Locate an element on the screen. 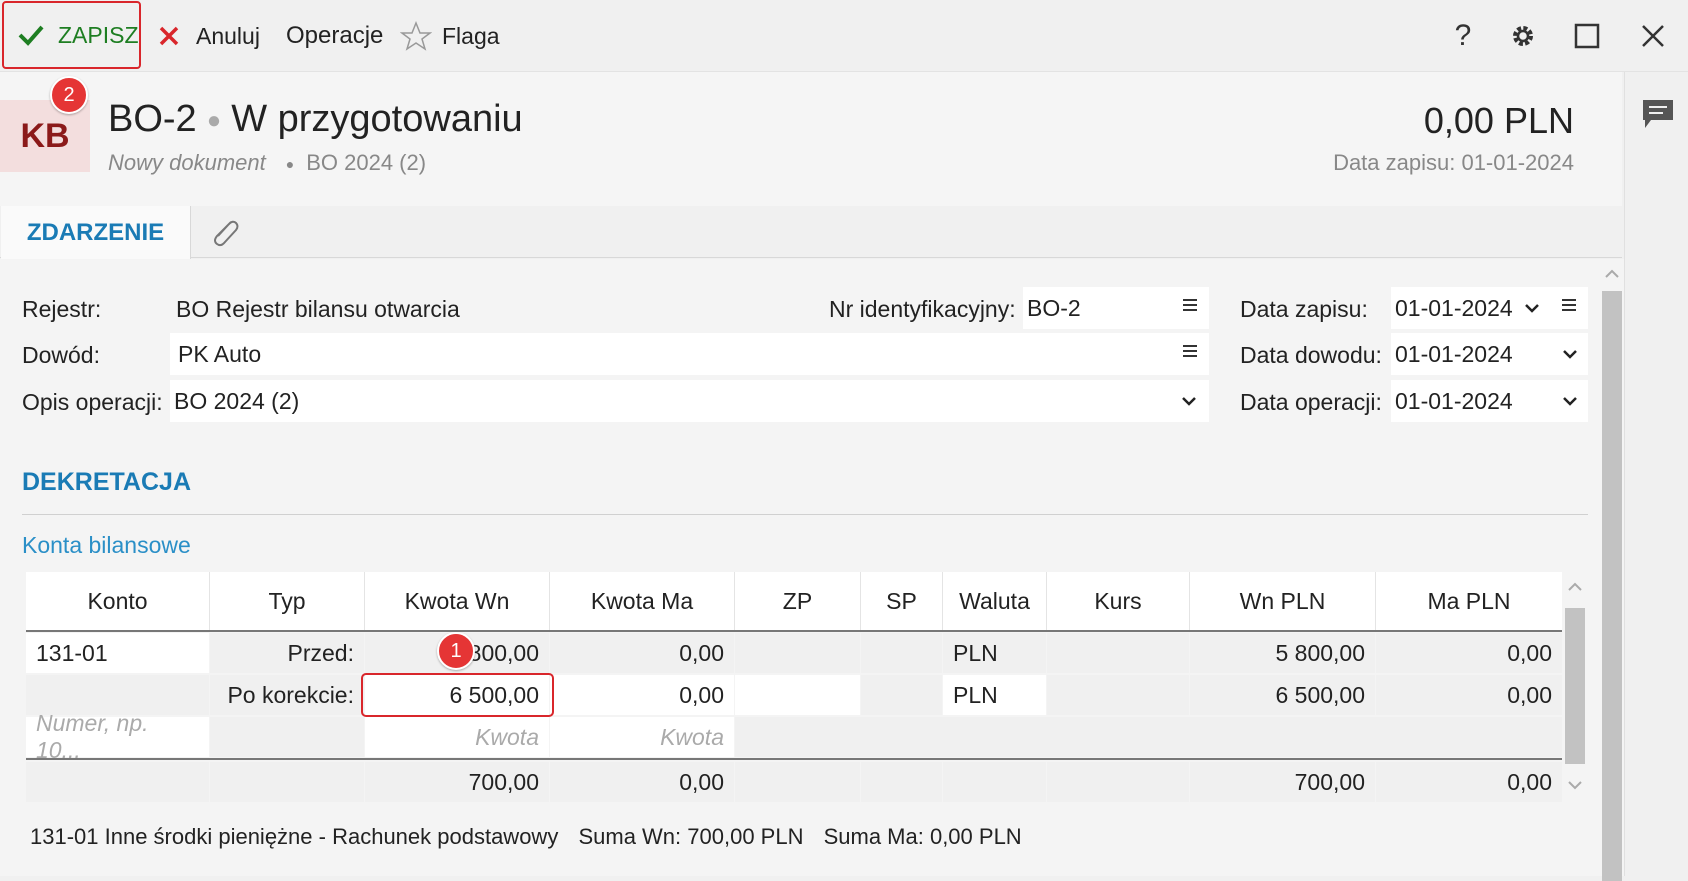  totals-waluta is located at coordinates (994, 782).